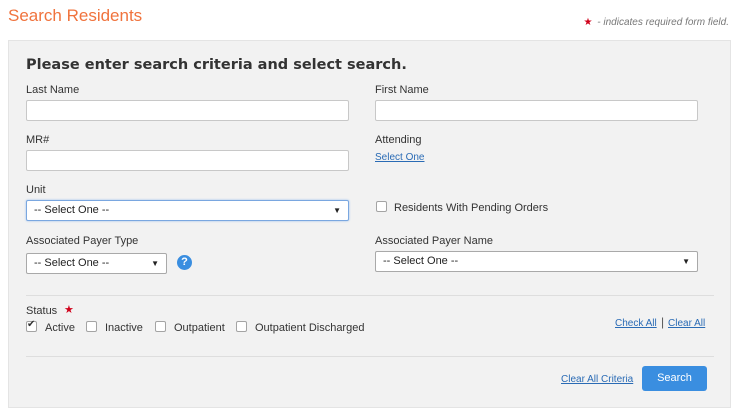 The height and width of the screenshot is (410, 739). Describe the element at coordinates (310, 328) in the screenshot. I see `status-outpatient-discharged-label: Outpatient Discharged` at that location.